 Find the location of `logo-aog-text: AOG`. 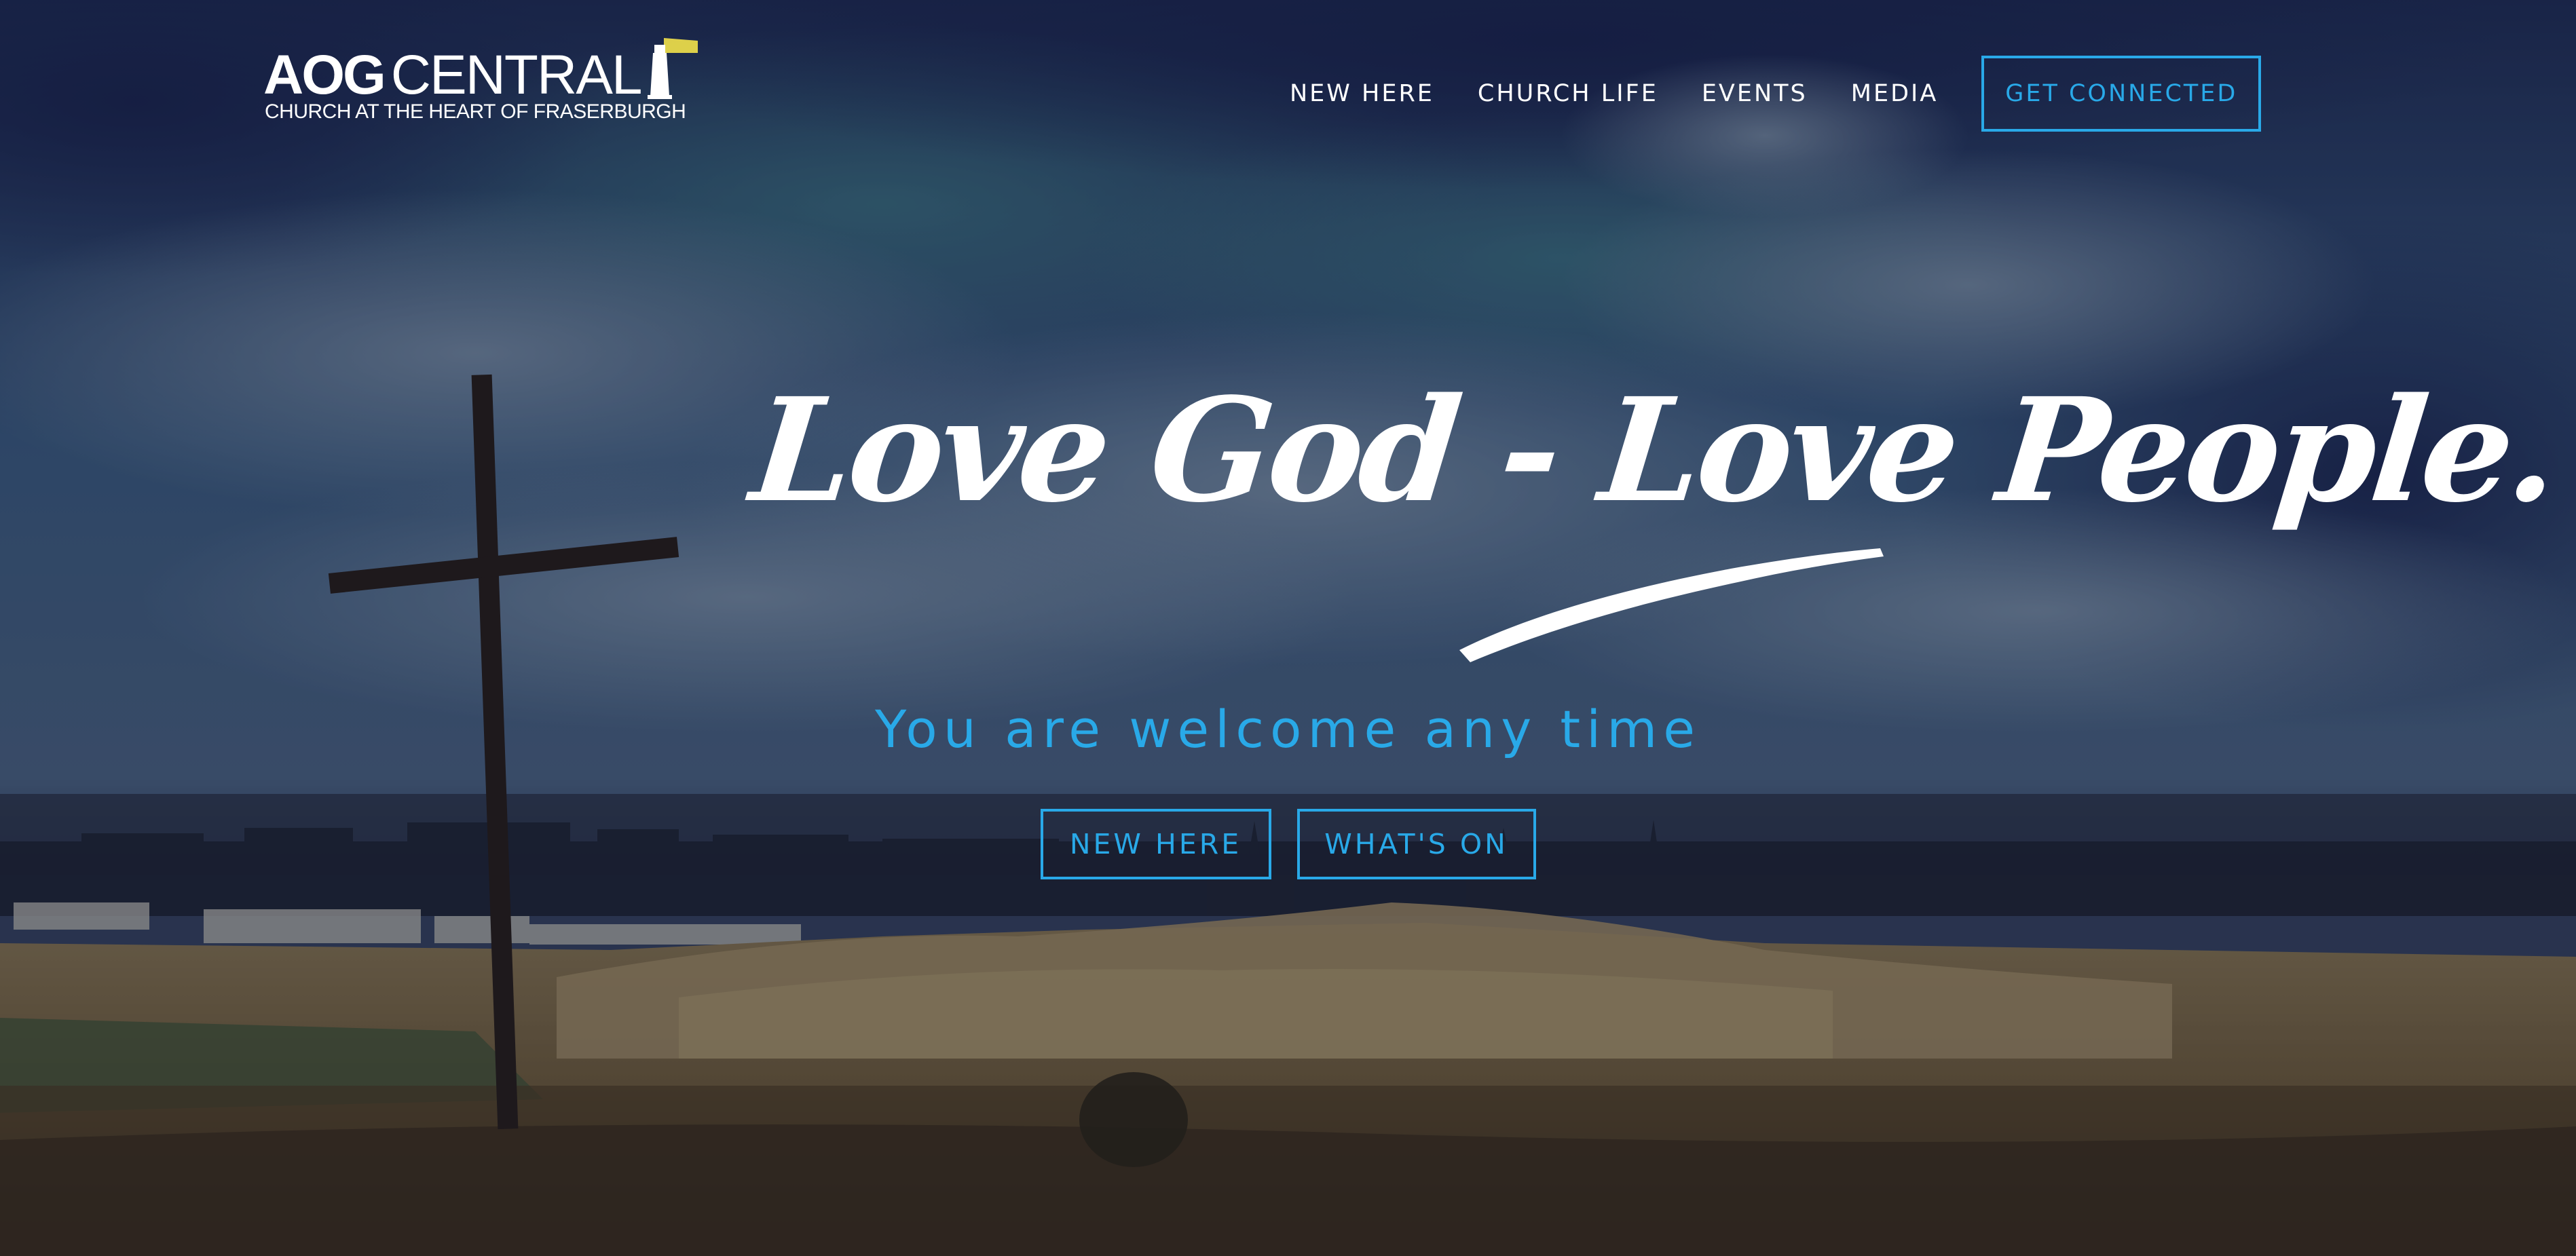

logo-aog-text: AOG is located at coordinates (324, 75).